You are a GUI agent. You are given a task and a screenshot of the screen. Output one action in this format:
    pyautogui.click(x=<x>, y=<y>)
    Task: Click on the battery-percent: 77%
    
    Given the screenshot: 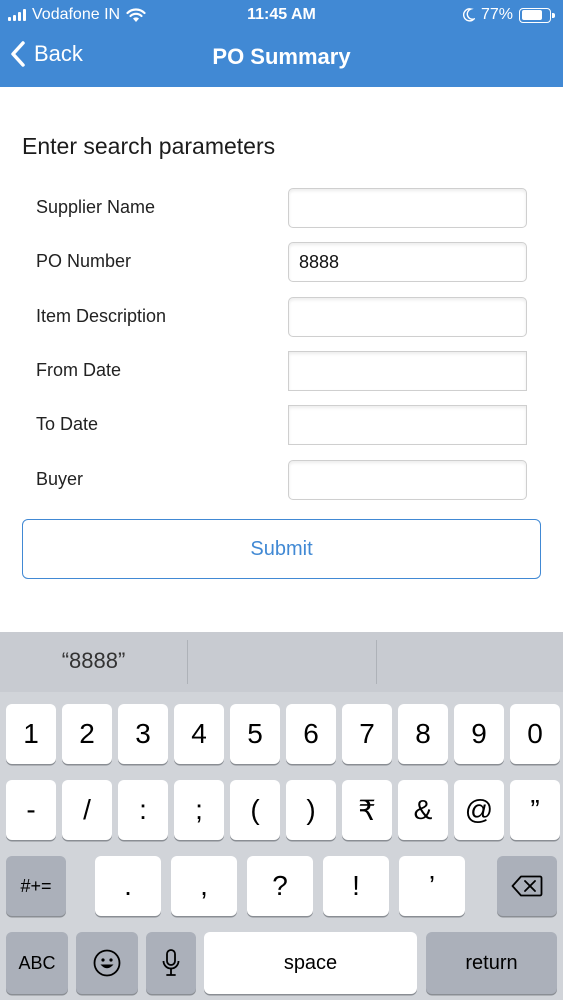 What is the action you would take?
    pyautogui.click(x=496, y=14)
    